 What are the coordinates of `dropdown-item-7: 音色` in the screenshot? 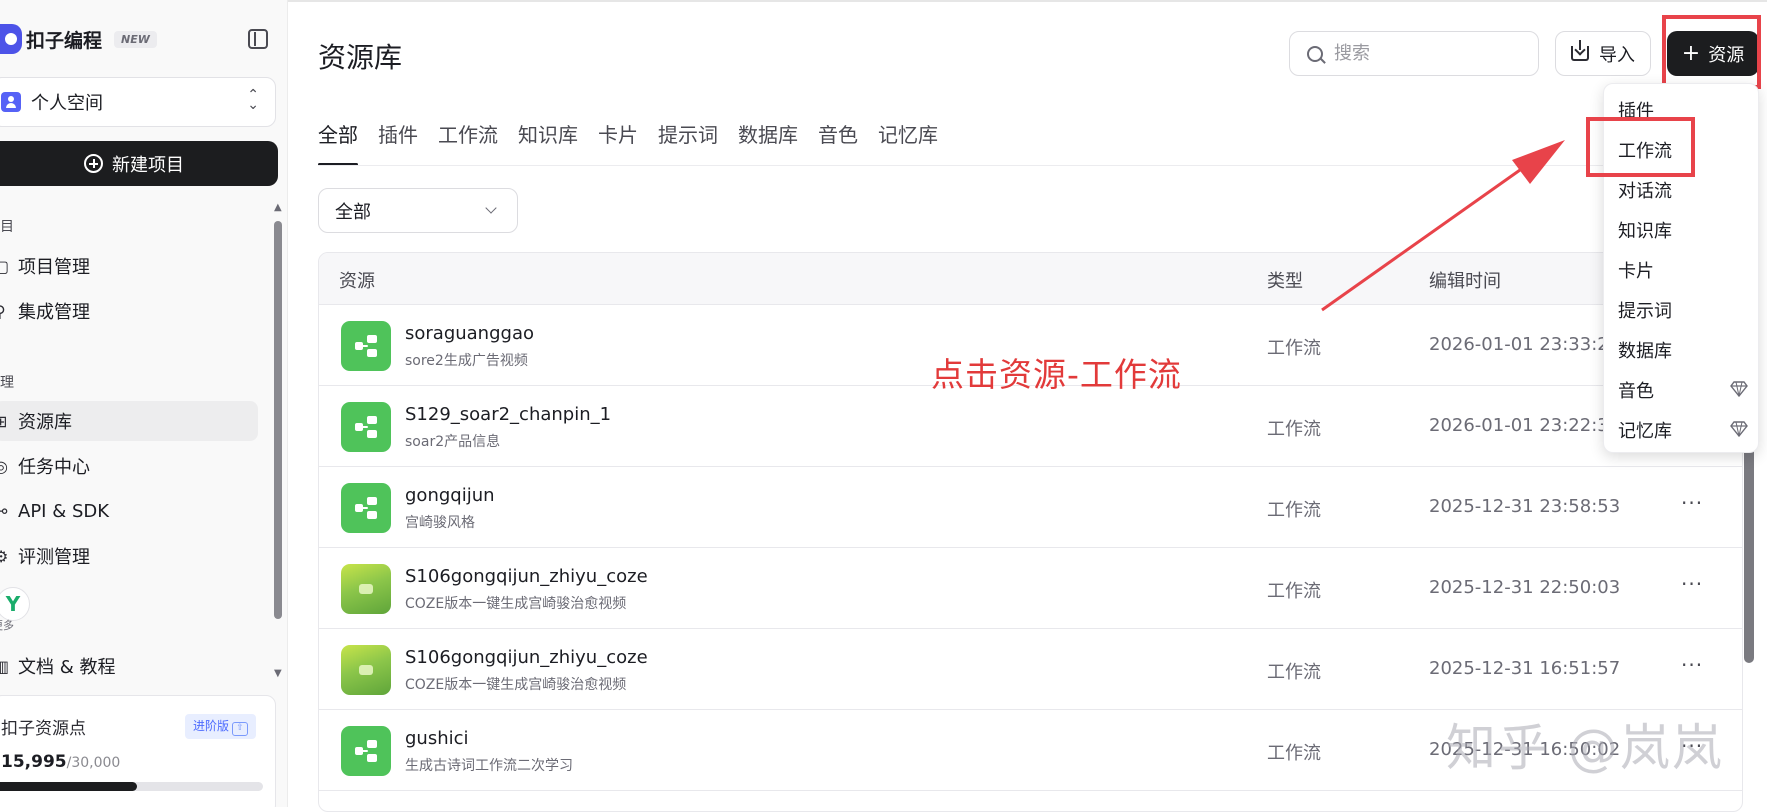 It's located at (1636, 390).